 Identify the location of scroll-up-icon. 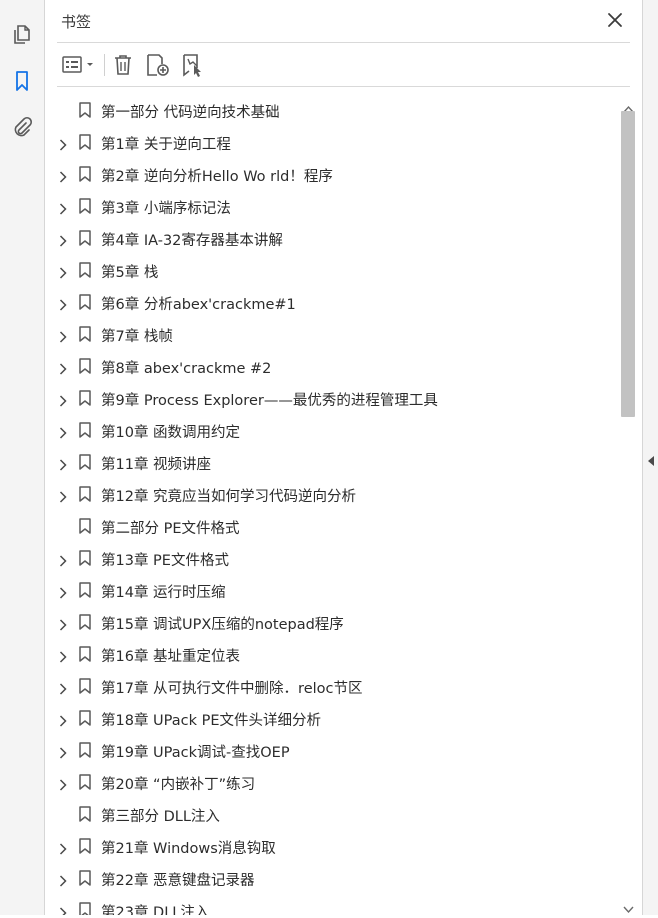
(628, 105).